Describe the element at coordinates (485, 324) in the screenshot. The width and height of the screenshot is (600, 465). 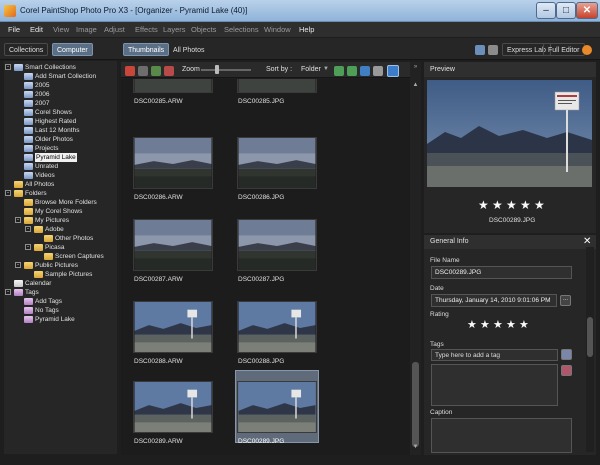
I see `info-rating-star-2: ★` at that location.